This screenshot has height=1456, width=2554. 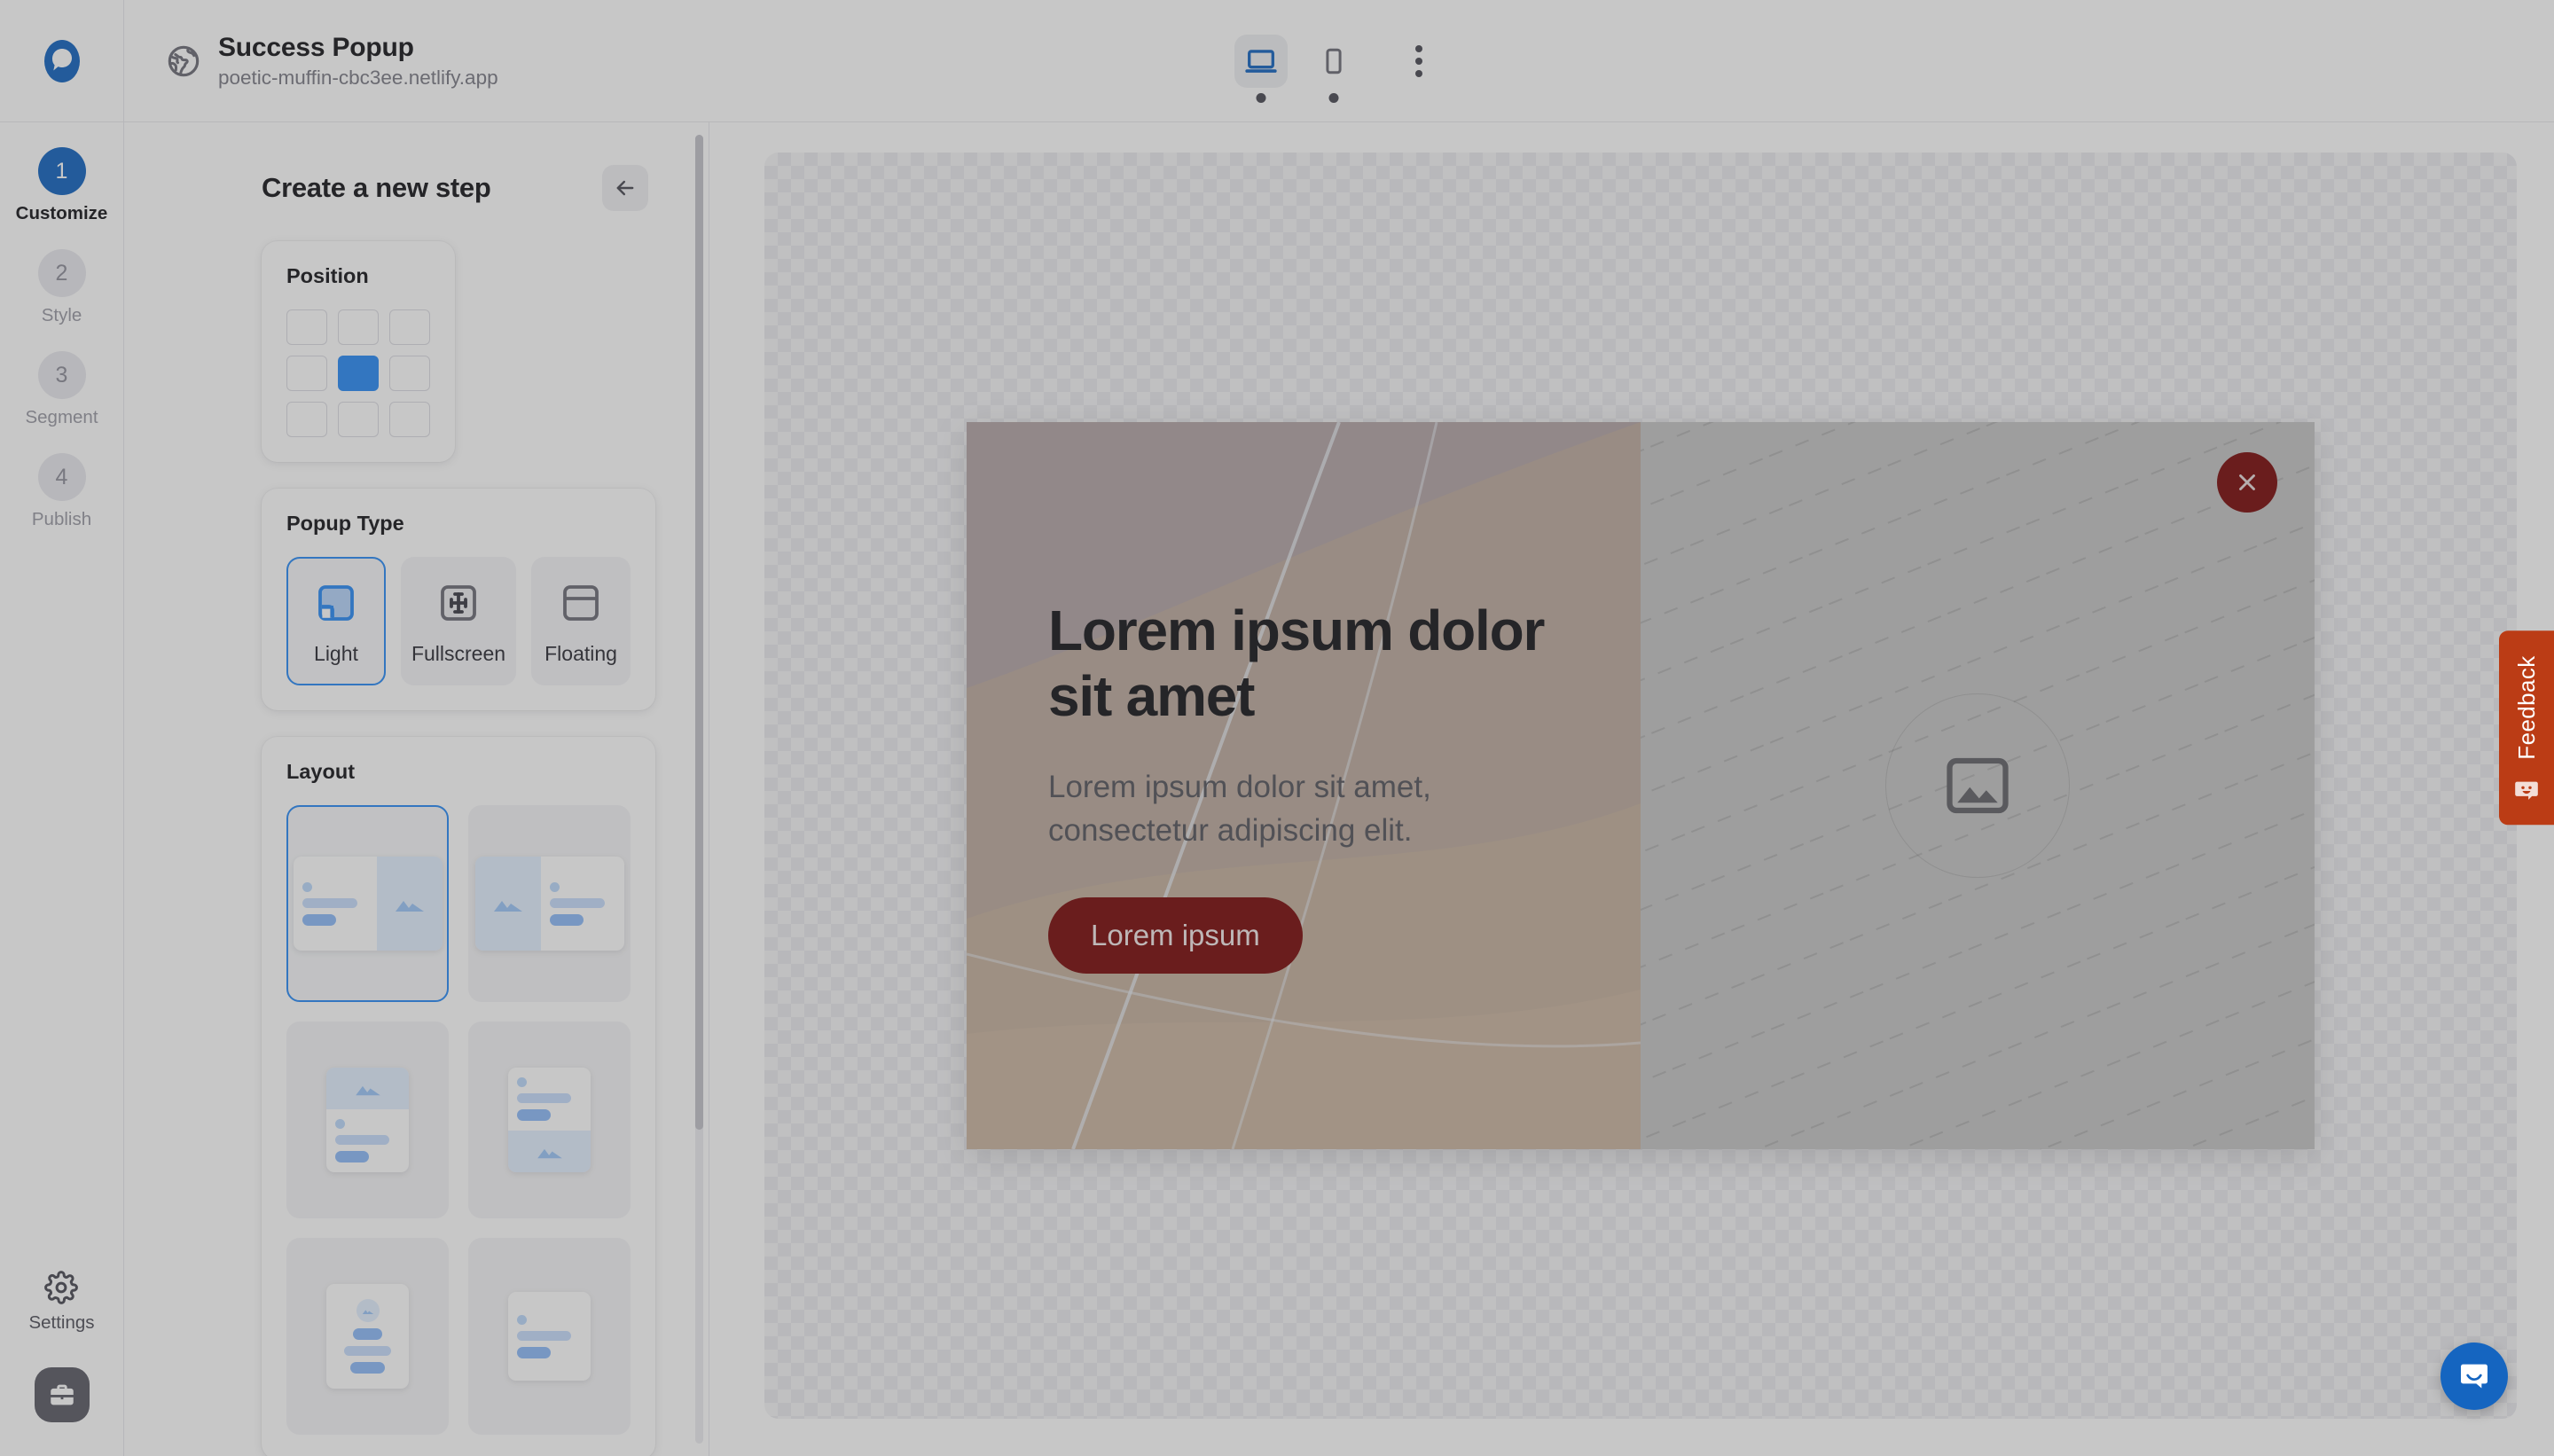 What do you see at coordinates (1296, 664) in the screenshot?
I see `popup-heading: Lorem ipsum dolor sit amet` at bounding box center [1296, 664].